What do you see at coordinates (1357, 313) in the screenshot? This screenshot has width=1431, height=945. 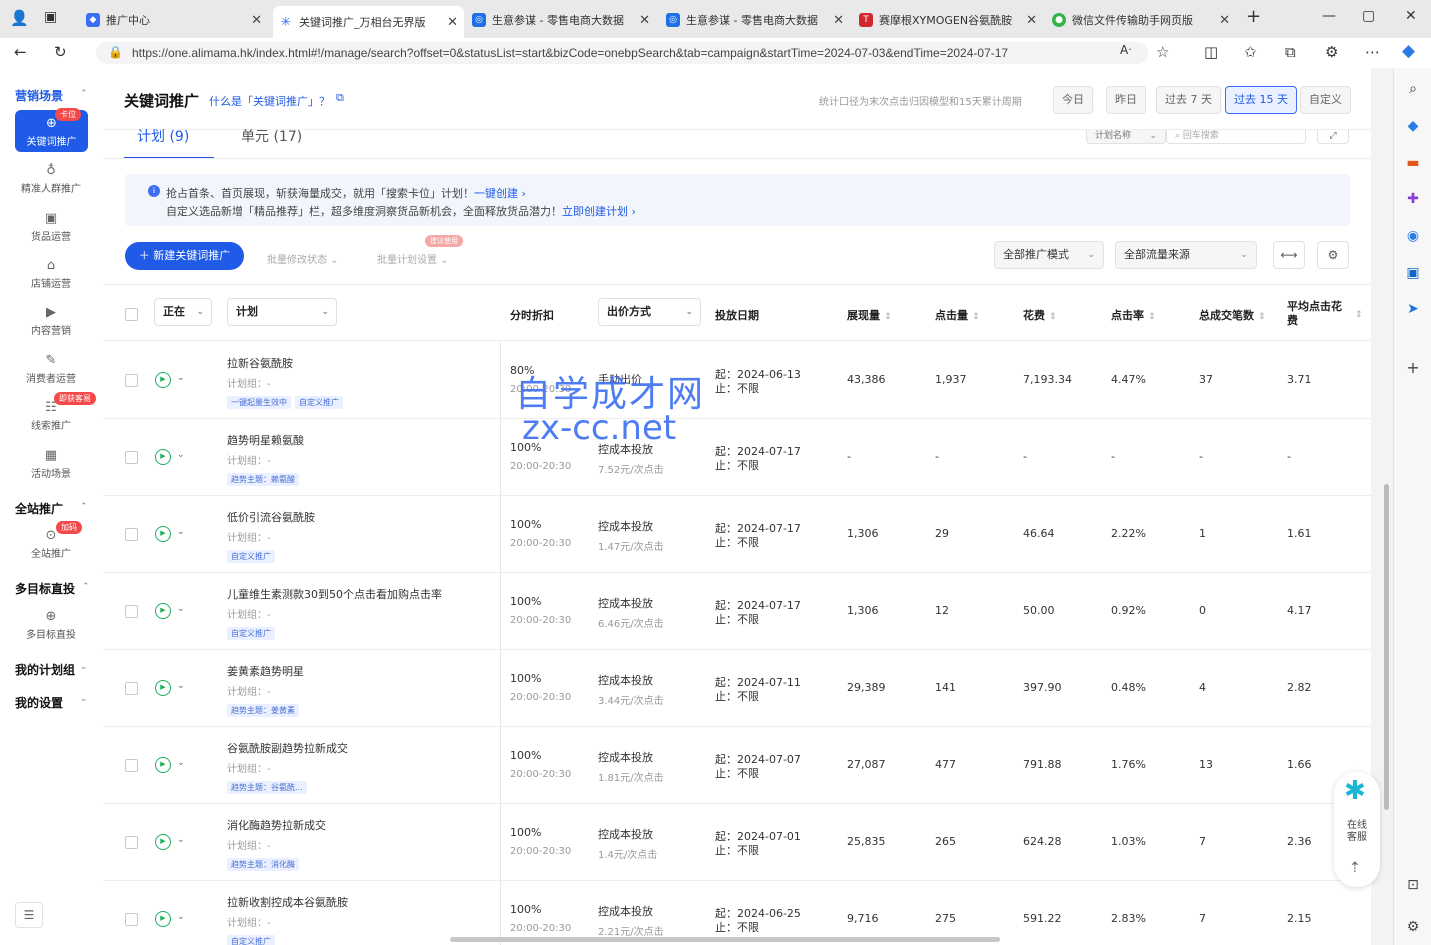 I see `sort-icon: ⇕` at bounding box center [1357, 313].